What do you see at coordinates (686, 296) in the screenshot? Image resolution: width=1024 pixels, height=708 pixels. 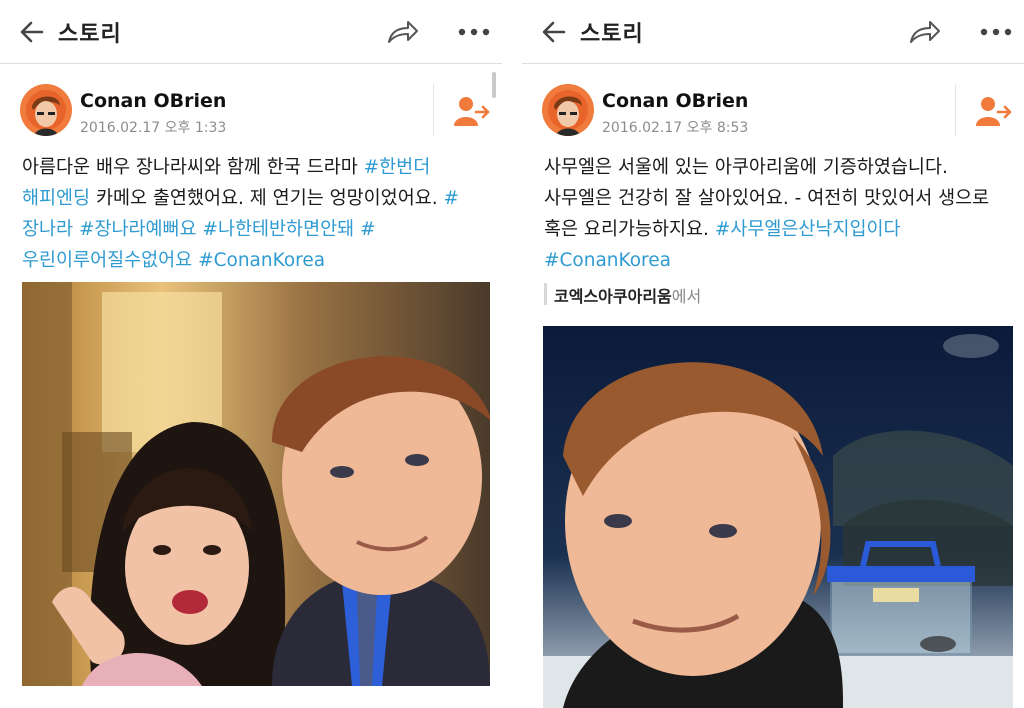 I see `location-suffix: 에서` at bounding box center [686, 296].